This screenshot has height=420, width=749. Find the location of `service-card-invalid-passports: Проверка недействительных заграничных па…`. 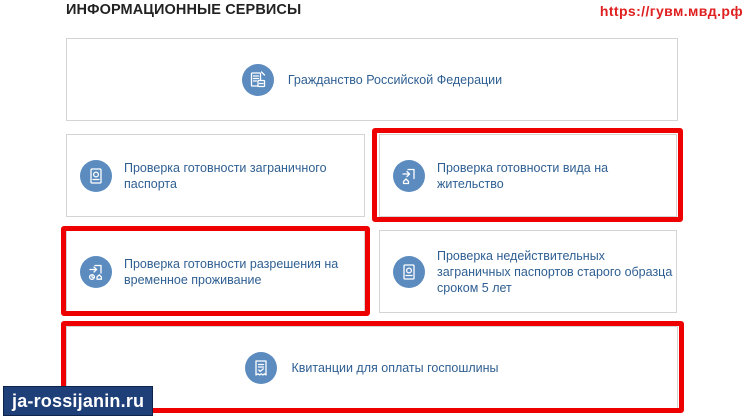

service-card-invalid-passports: Проверка недействительных заграничных па… is located at coordinates (528, 271).